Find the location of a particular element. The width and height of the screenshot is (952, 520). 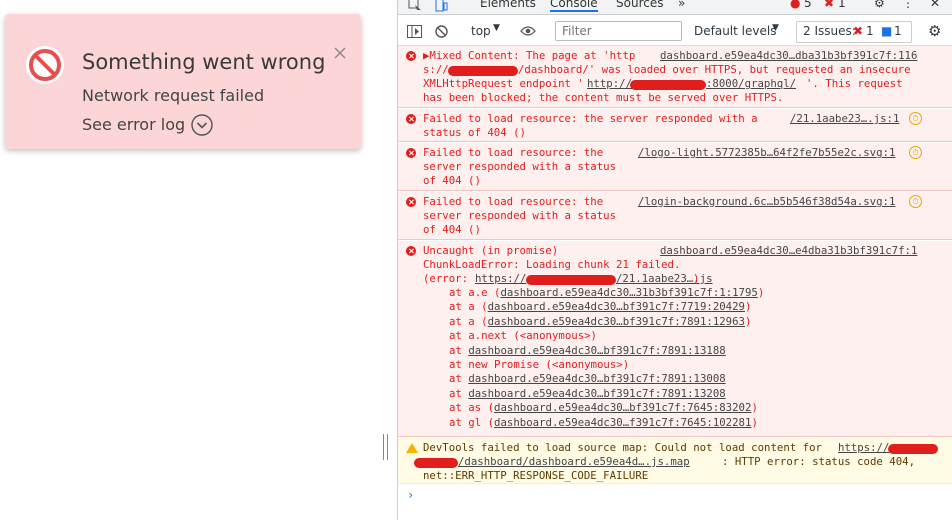

stack-frame-function: at as ( is located at coordinates (472, 408).